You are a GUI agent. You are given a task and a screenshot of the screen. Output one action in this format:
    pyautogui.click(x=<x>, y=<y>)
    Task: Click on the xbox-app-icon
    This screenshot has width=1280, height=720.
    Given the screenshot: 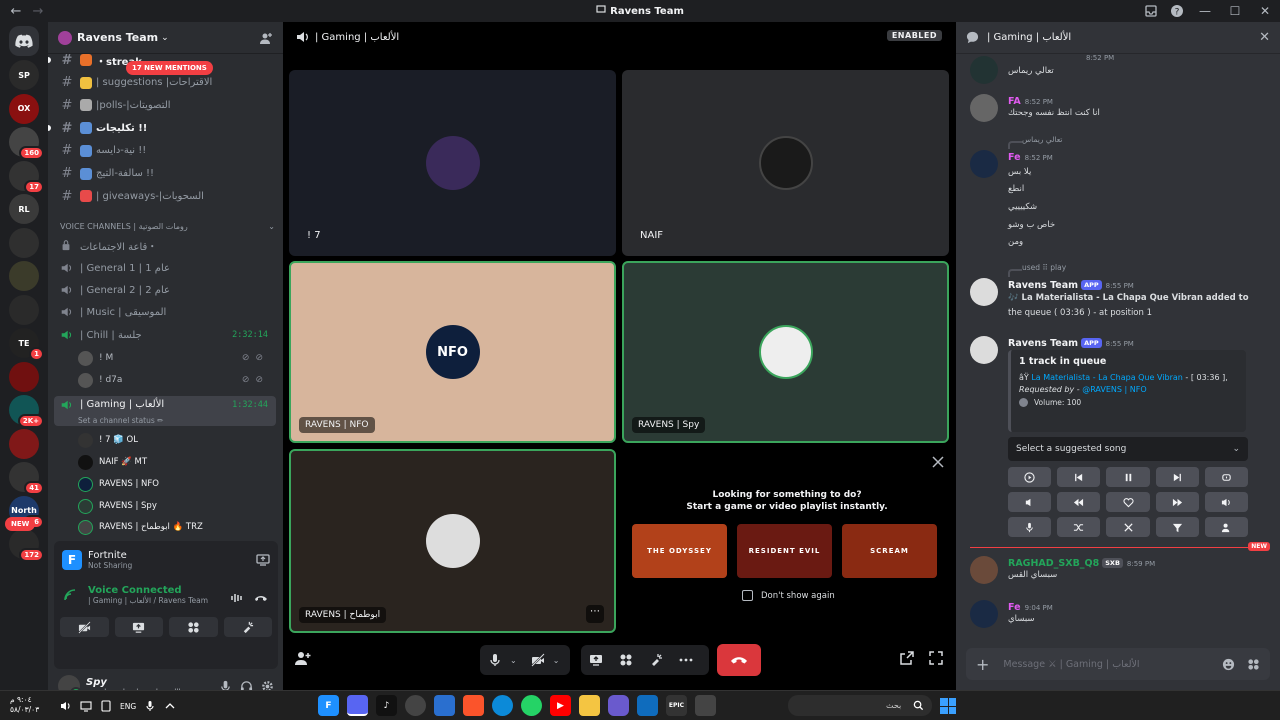 What is the action you would take?
    pyautogui.click(x=705, y=705)
    